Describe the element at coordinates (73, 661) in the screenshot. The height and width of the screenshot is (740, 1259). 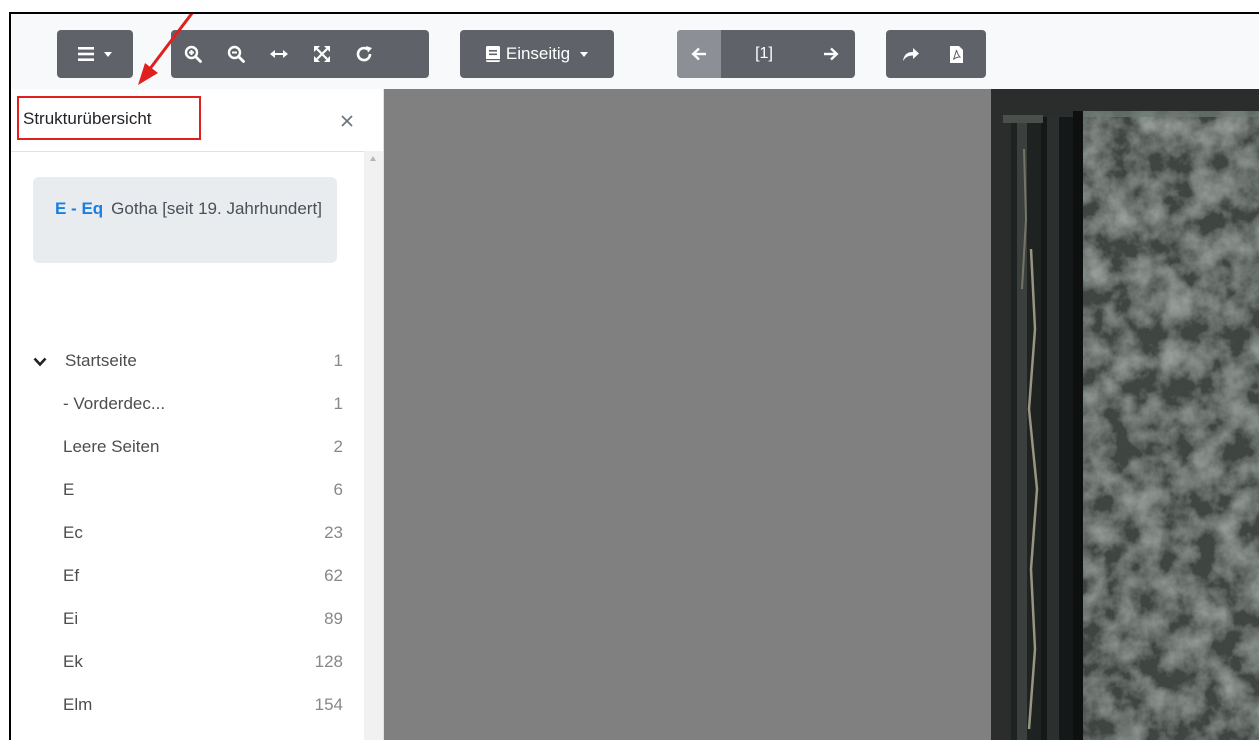
I see `tree-item-label: Ek` at that location.